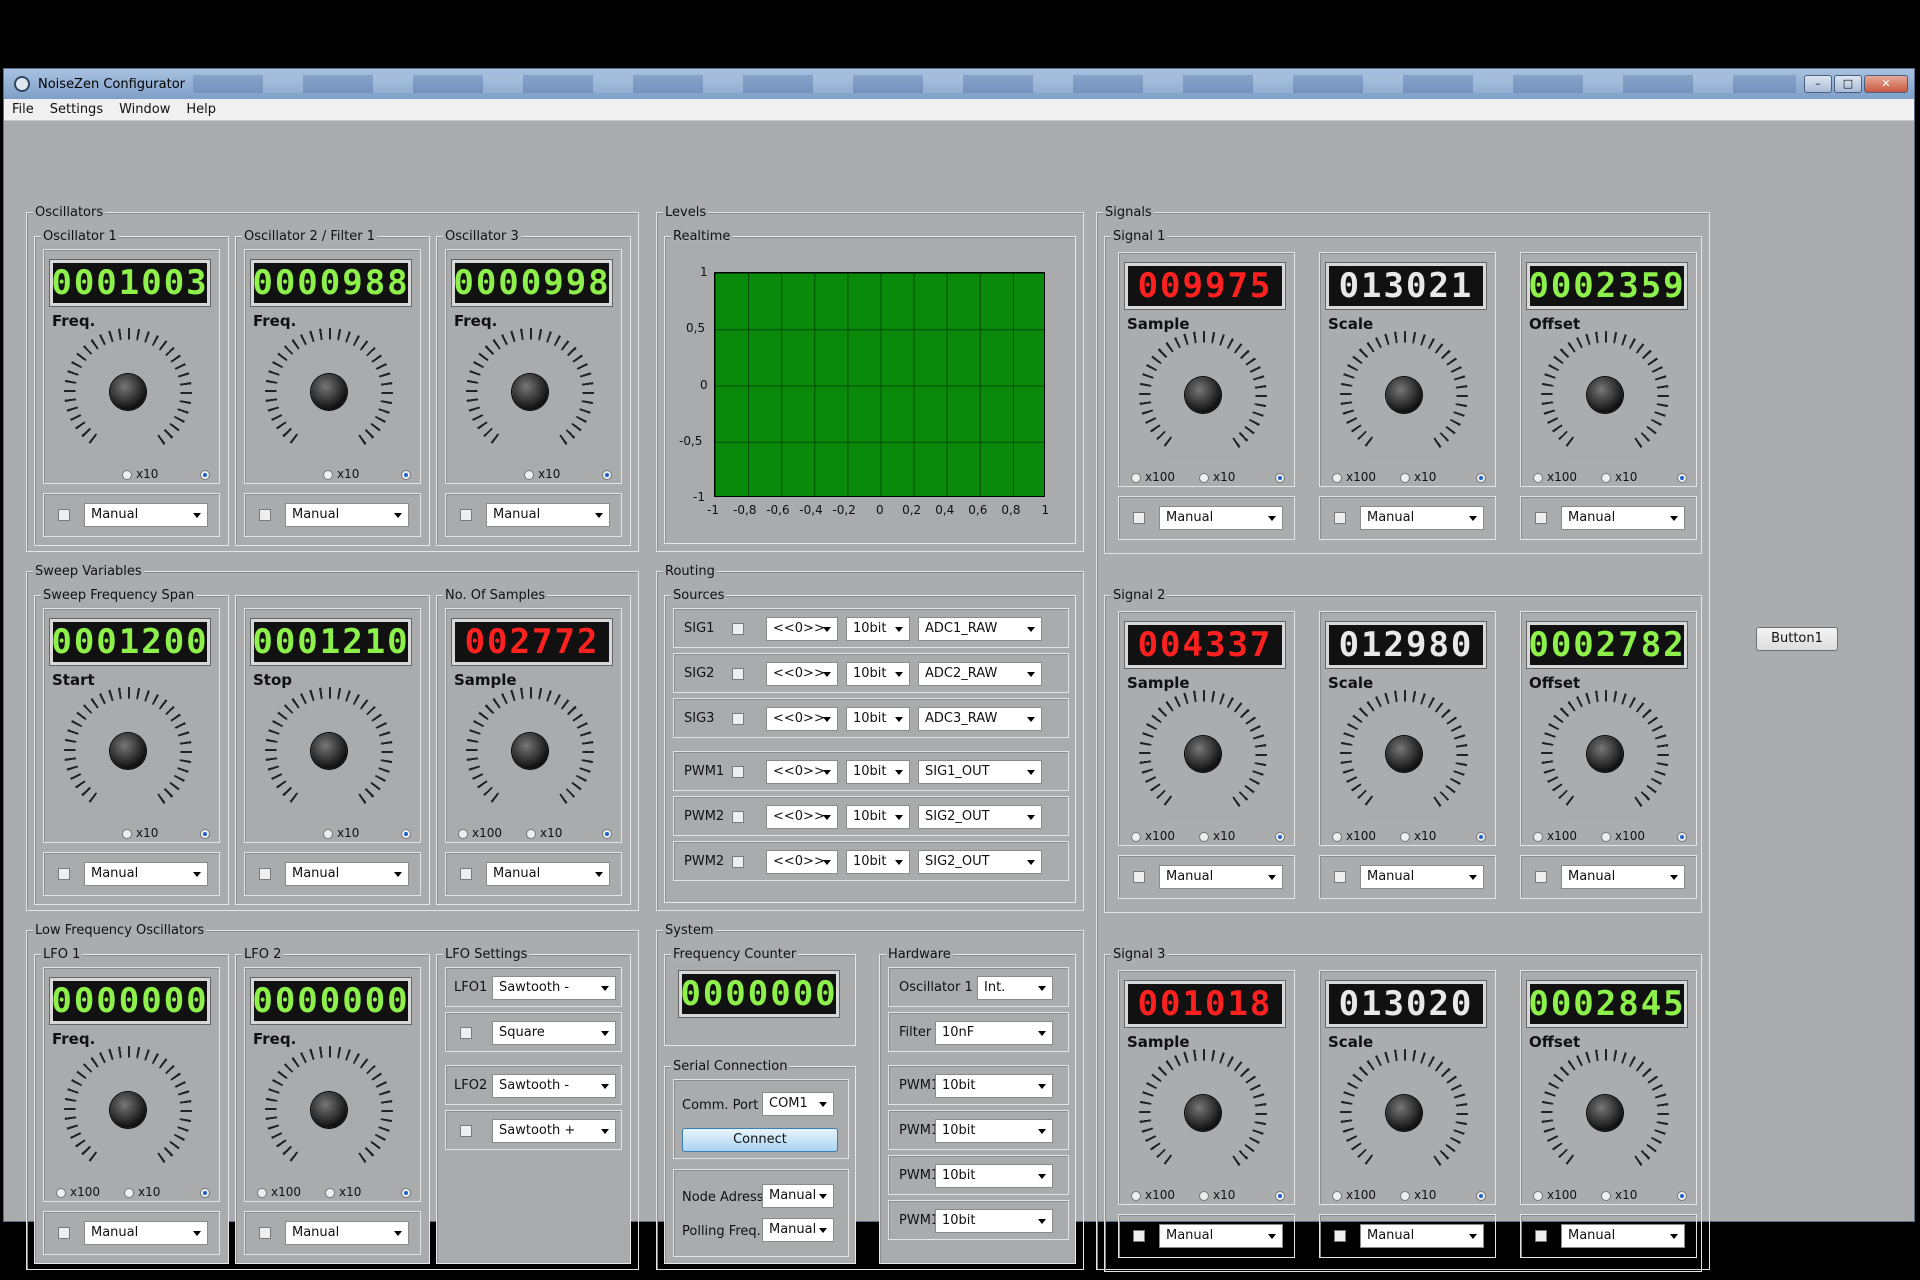 The image size is (1920, 1280). I want to click on button1: Button1, so click(1797, 639).